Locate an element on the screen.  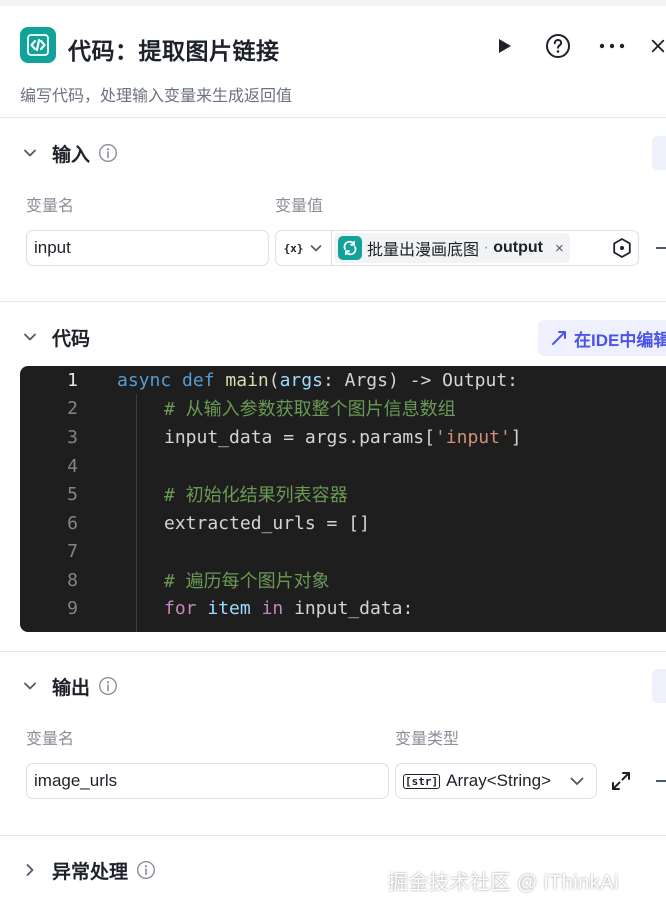
code-text: # 遍历每个图片对象 is located at coordinates (247, 581).